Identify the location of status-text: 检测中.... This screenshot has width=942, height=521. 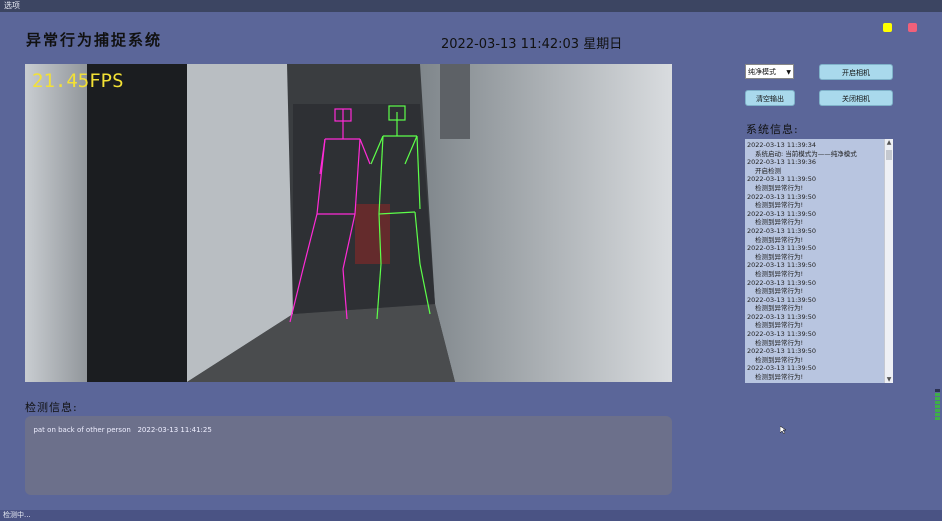
(17, 515).